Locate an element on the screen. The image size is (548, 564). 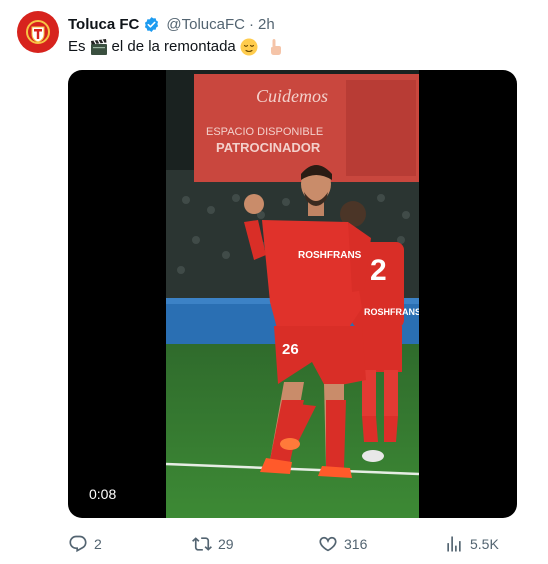
back-player-number: 2 is located at coordinates (378, 270).